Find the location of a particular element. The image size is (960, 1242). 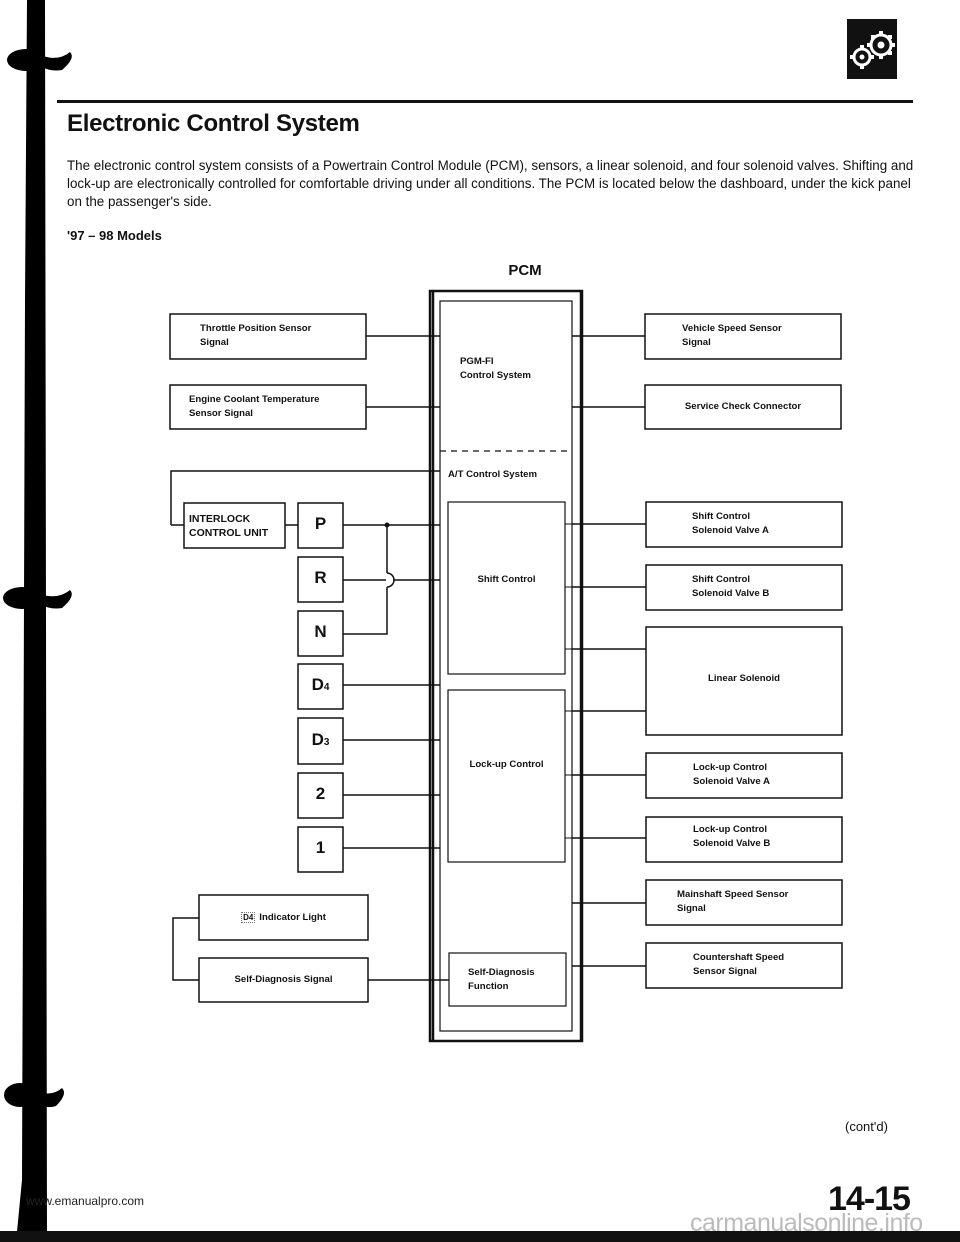

shift-control-label: Shift Control is located at coordinates (506, 579).